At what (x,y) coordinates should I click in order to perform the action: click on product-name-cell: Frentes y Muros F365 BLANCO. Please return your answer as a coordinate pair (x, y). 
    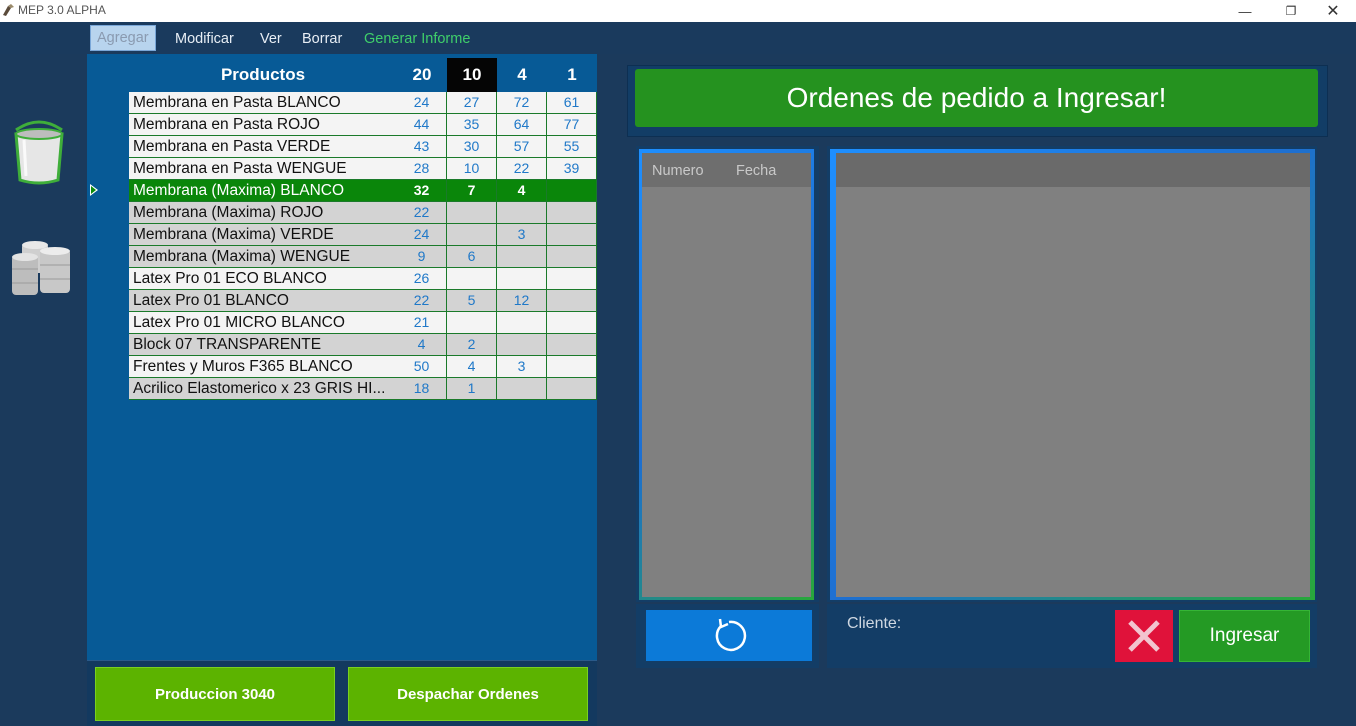
    Looking at the image, I should click on (263, 367).